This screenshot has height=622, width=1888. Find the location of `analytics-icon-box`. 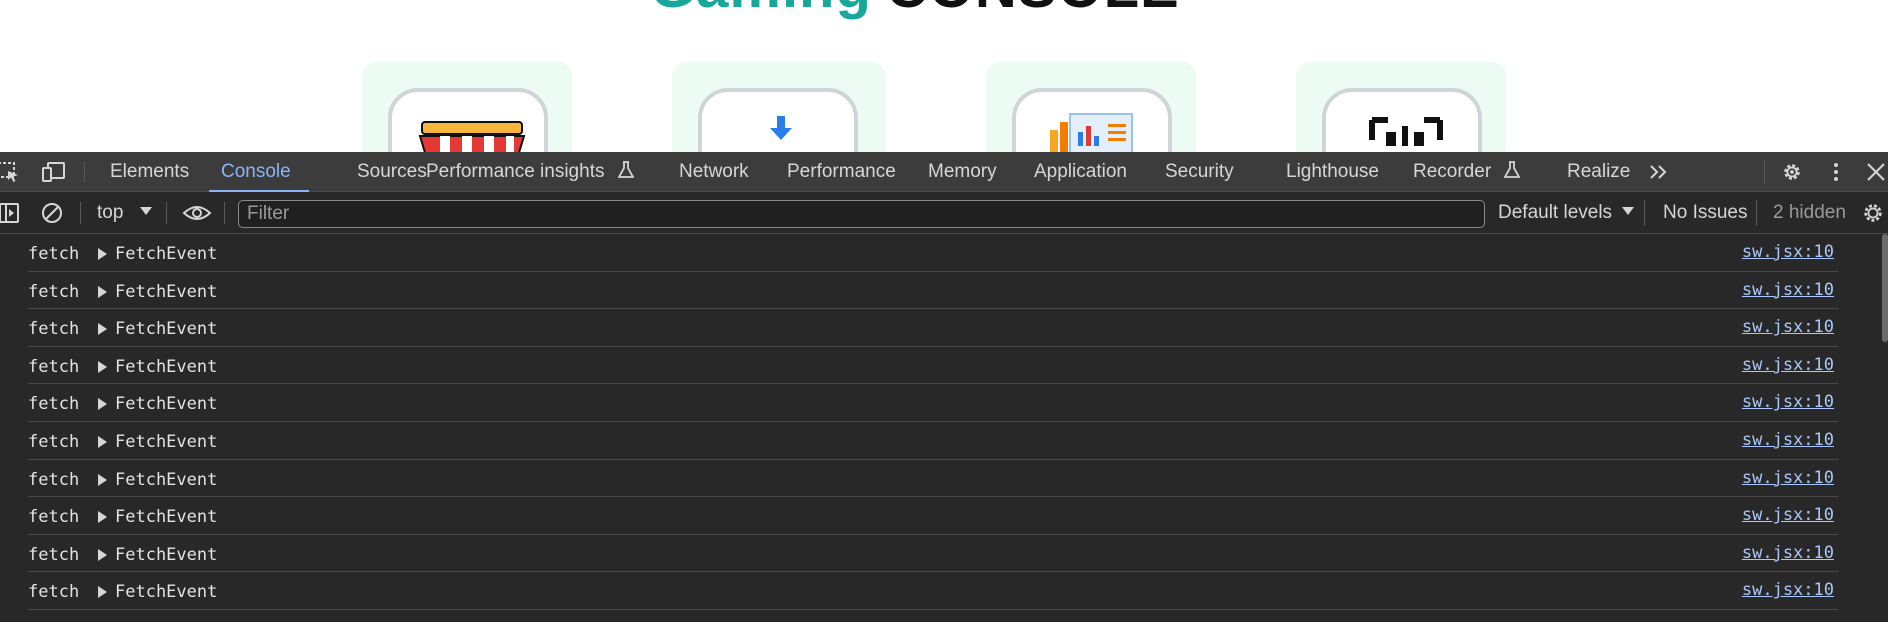

analytics-icon-box is located at coordinates (1092, 120).